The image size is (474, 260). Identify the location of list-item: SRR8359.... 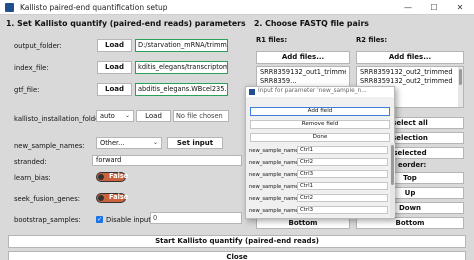
(302, 81).